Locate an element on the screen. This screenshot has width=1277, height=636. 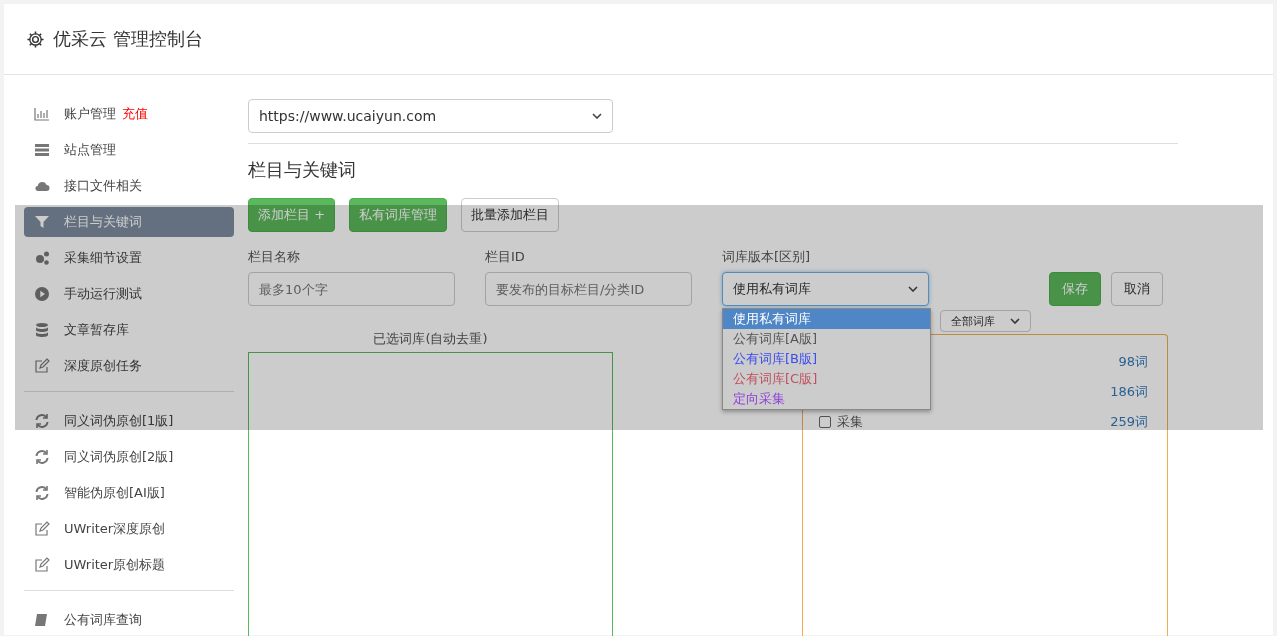
dropdown-option: 使用私有词库 is located at coordinates (826, 319).